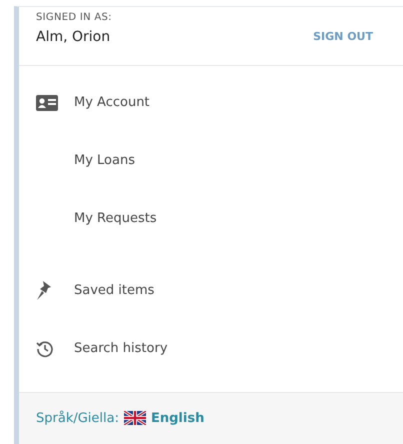  Describe the element at coordinates (45, 349) in the screenshot. I see `history-icon` at that location.